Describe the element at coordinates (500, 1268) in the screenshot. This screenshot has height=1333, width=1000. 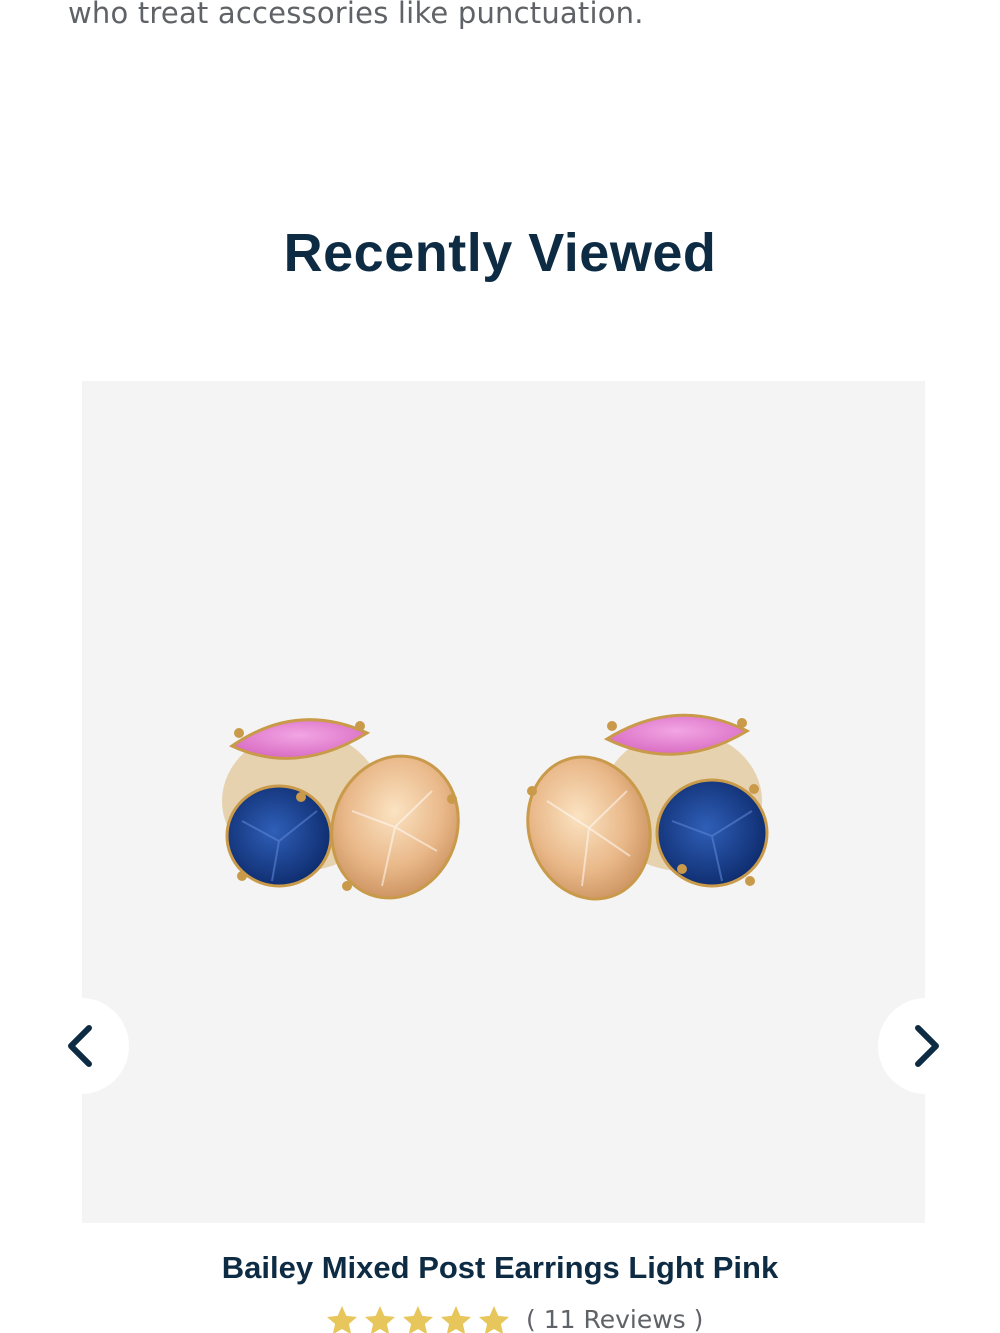
I see `product-name-link: Bailey Mixed Post Earrings Light Pink` at that location.